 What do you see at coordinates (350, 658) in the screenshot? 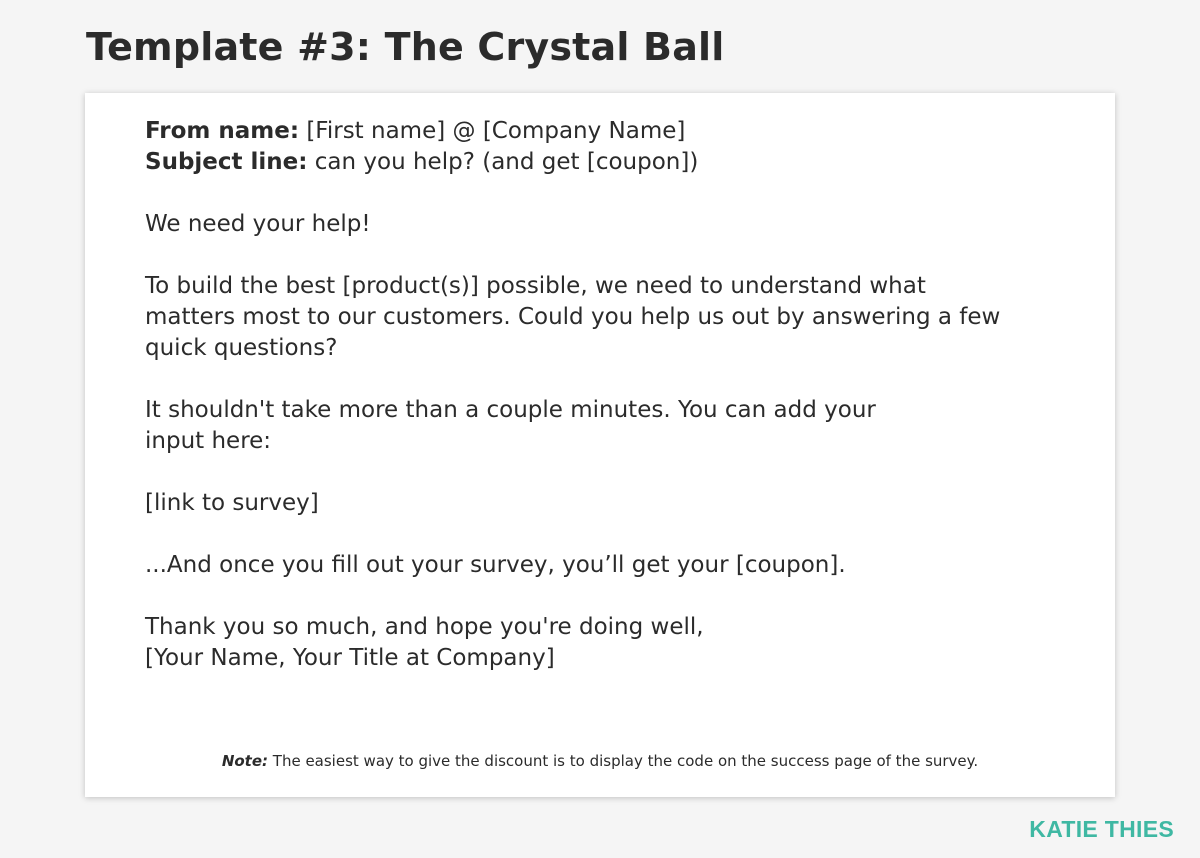
I see `closing-line-2: [Your Name, Your Title at Company]` at bounding box center [350, 658].